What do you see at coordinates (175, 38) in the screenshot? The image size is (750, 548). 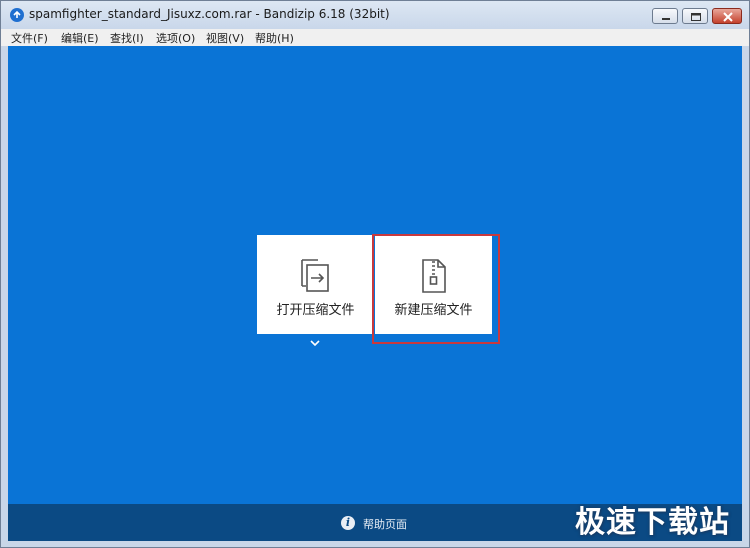 I see `menu-options: 选项(O)` at bounding box center [175, 38].